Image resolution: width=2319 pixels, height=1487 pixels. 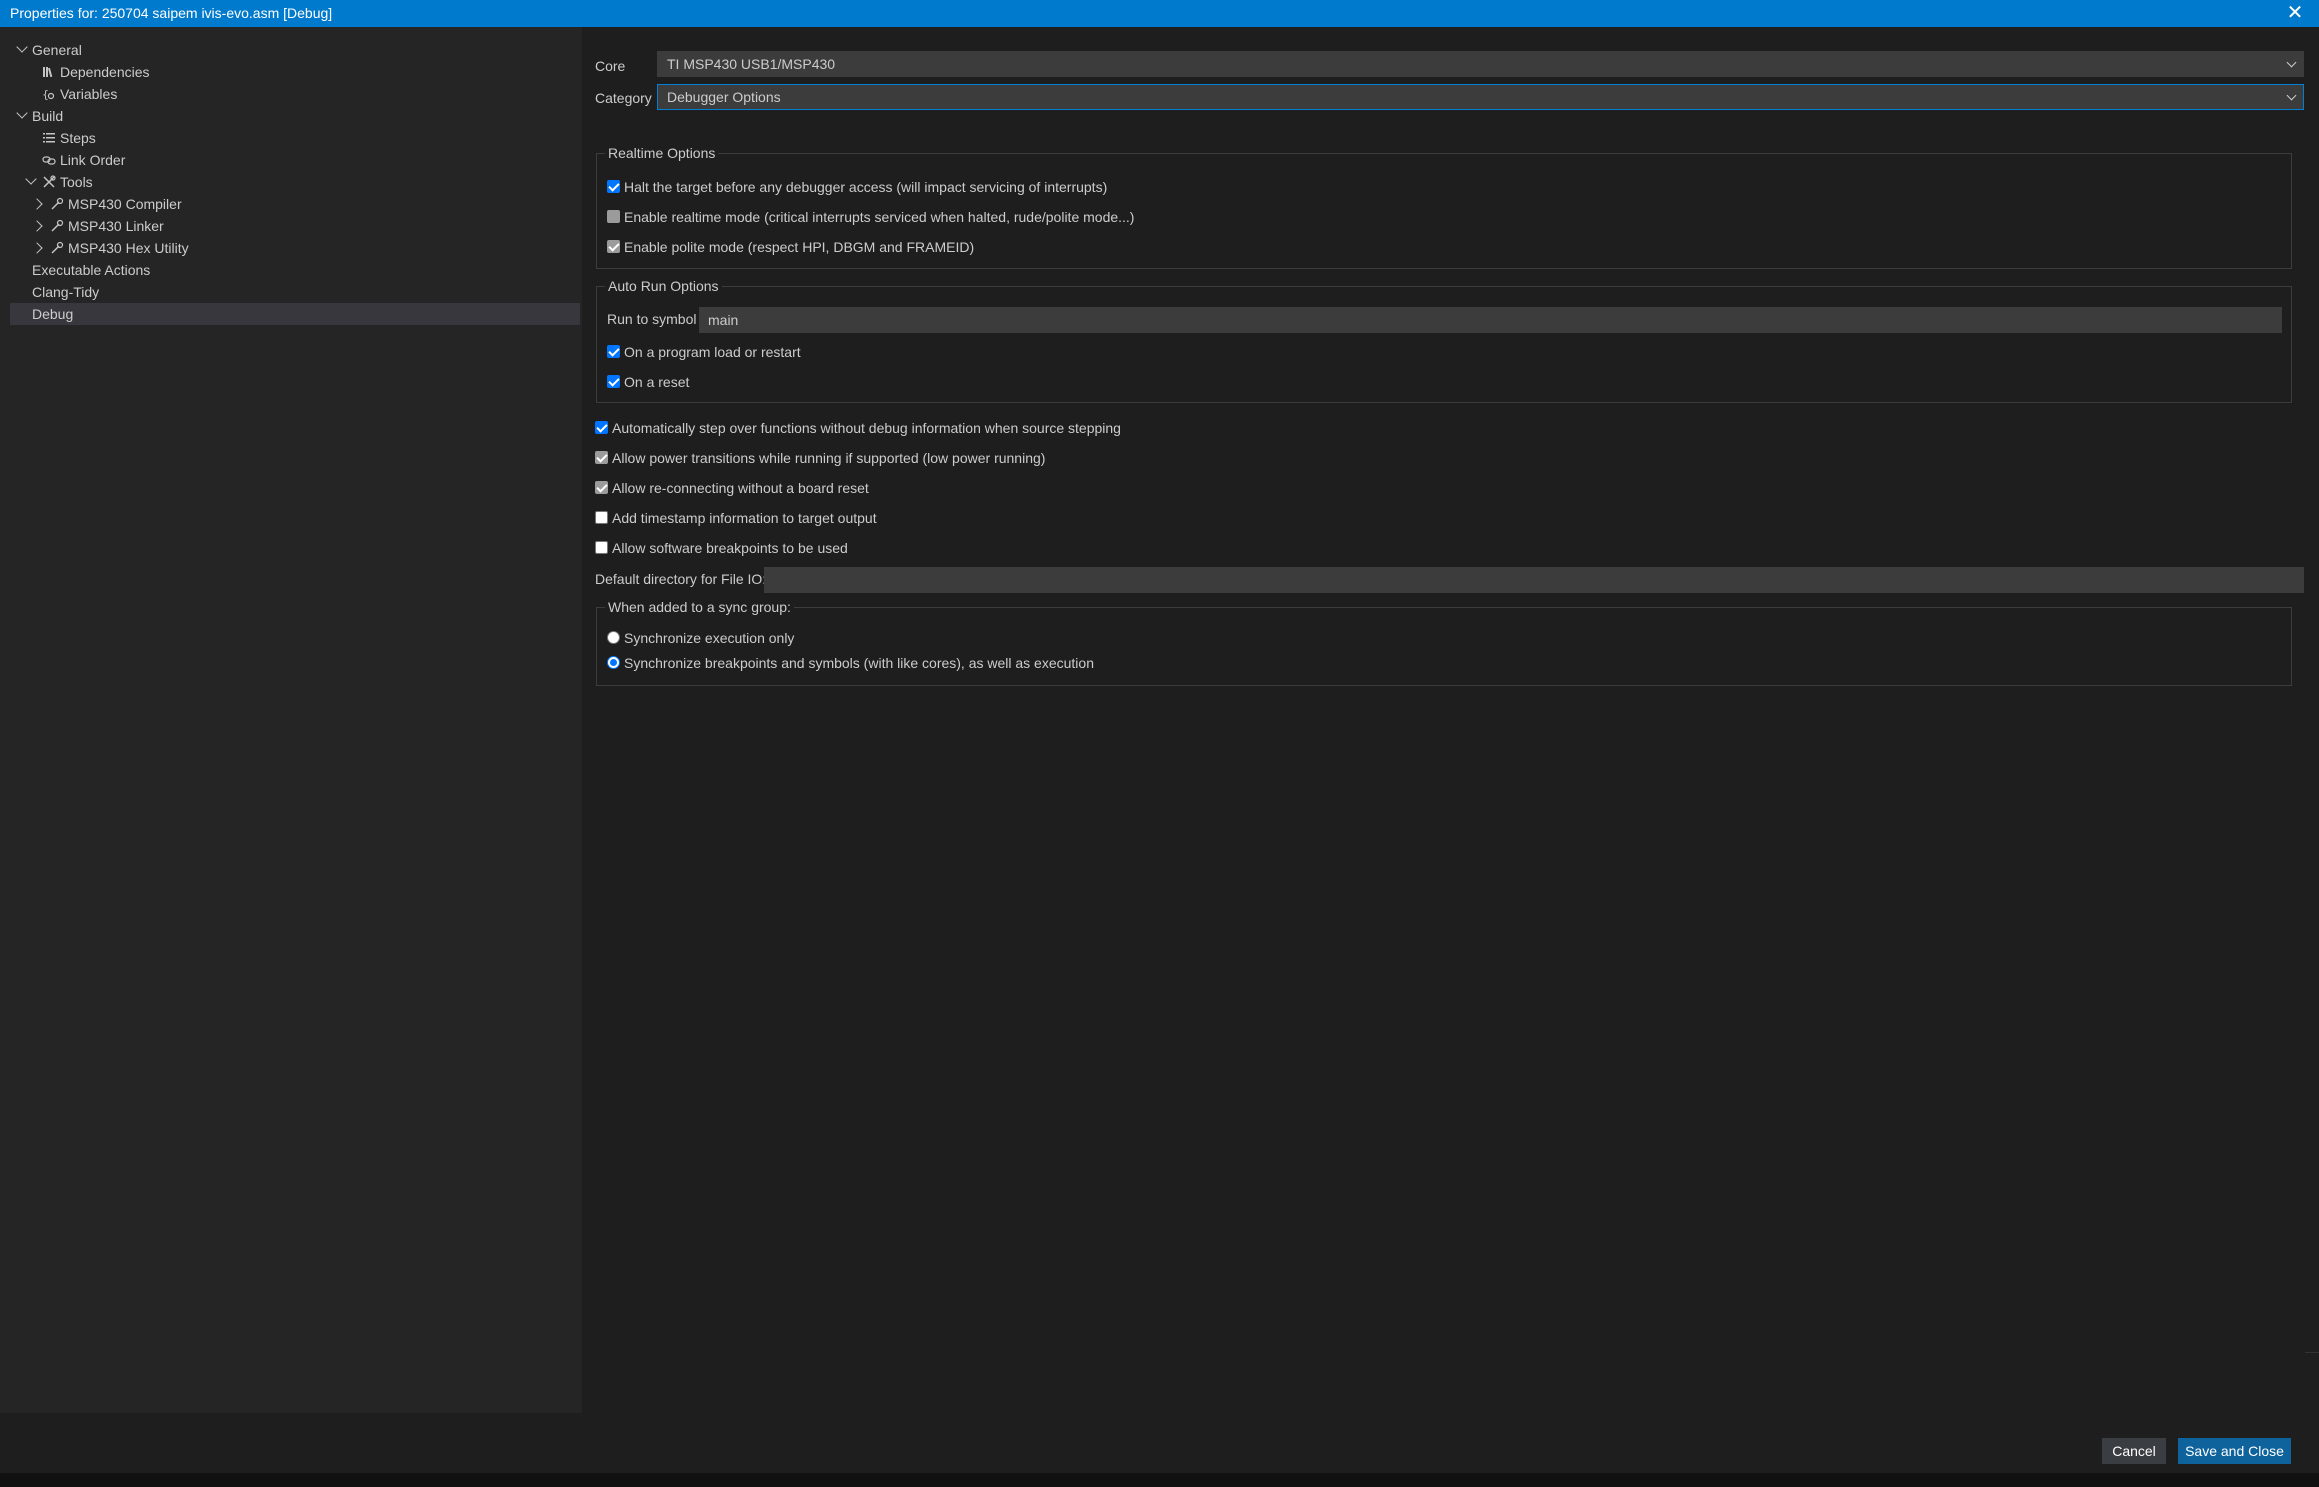 What do you see at coordinates (613, 246) in the screenshot?
I see `polite-mode-checkbox` at bounding box center [613, 246].